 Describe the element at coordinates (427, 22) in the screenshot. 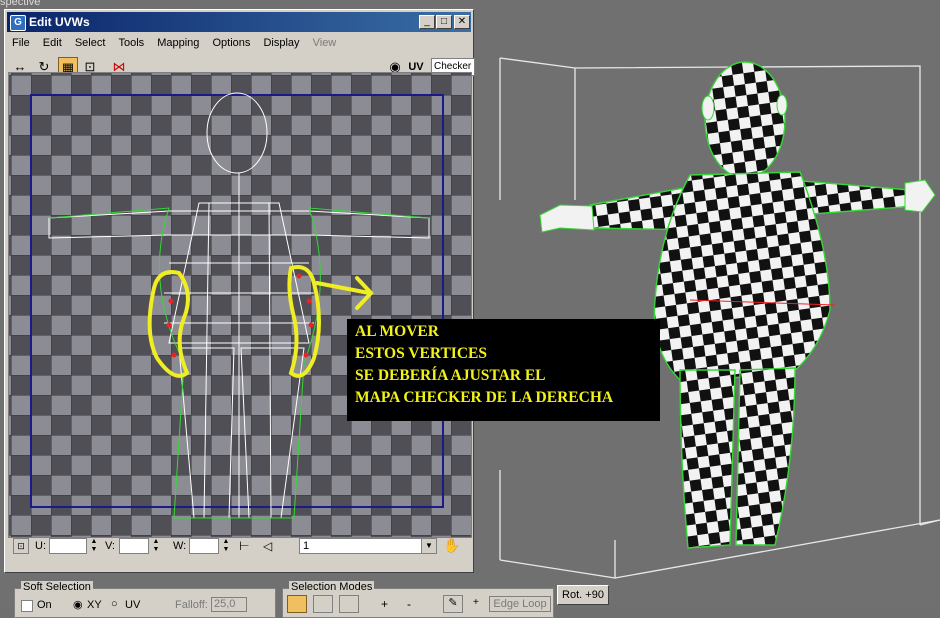

I see `minimize-button: _` at that location.